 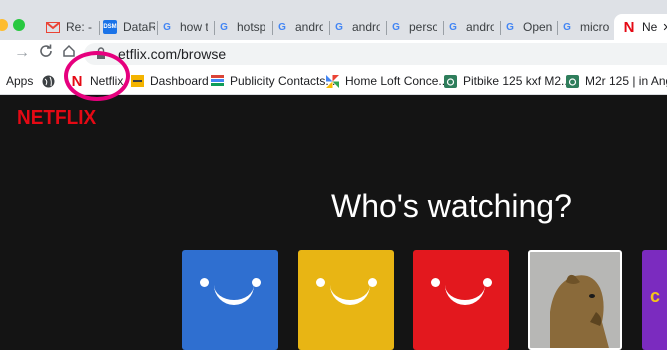 I want to click on tab-google-6: G andro, so click(x=470, y=27).